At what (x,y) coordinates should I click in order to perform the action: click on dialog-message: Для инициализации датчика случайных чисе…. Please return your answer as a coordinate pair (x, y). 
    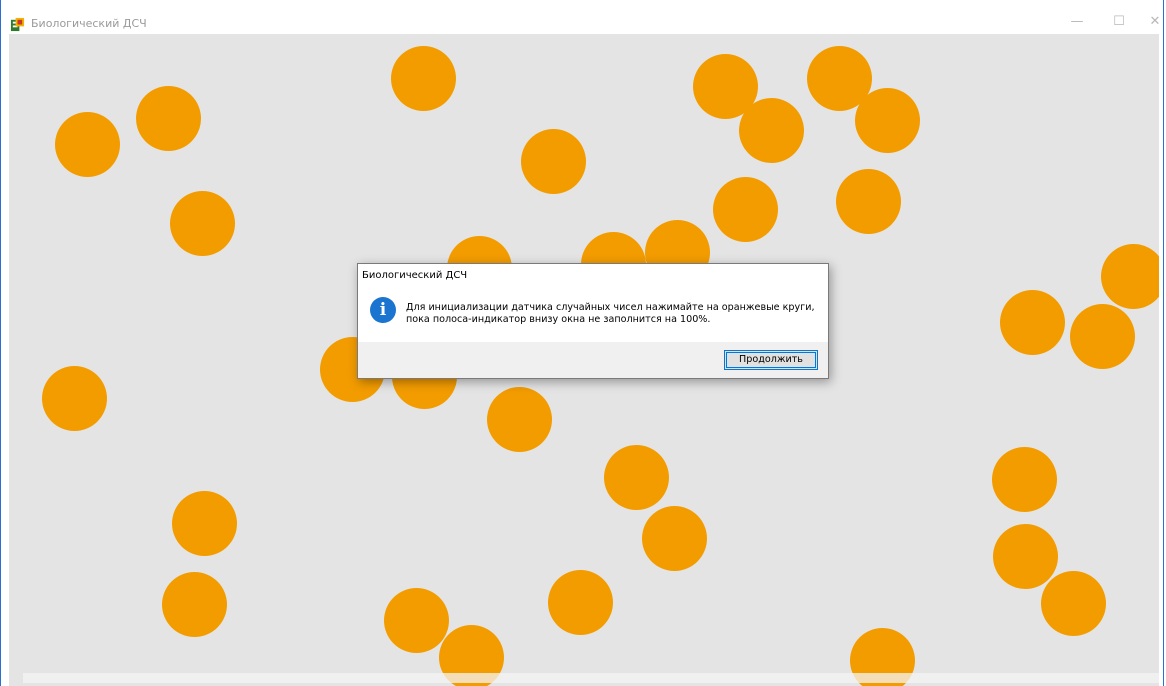
    Looking at the image, I should click on (613, 314).